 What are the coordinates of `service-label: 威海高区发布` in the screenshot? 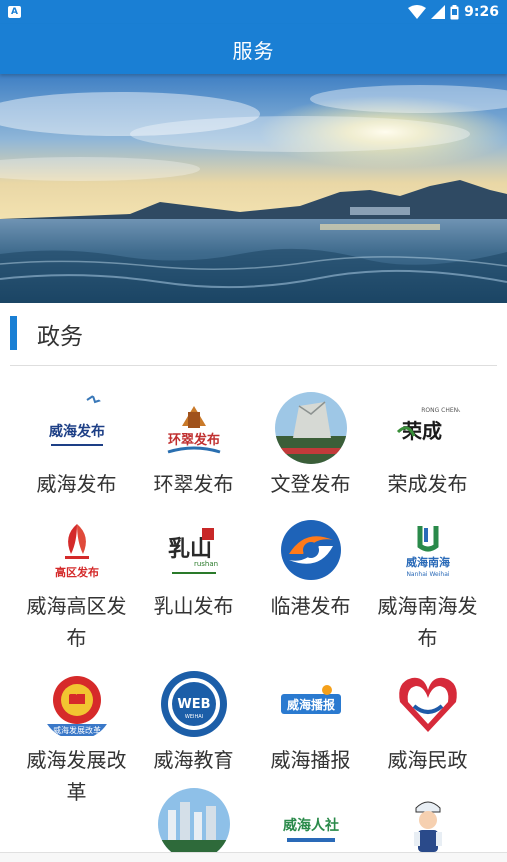 It's located at (76, 622).